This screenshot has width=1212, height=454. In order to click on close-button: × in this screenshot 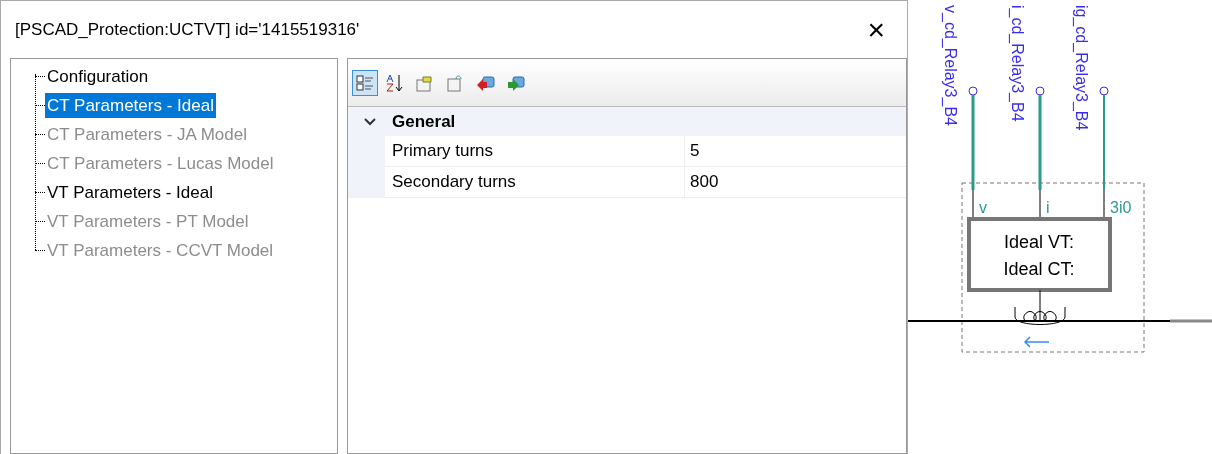, I will do `click(876, 29)`.